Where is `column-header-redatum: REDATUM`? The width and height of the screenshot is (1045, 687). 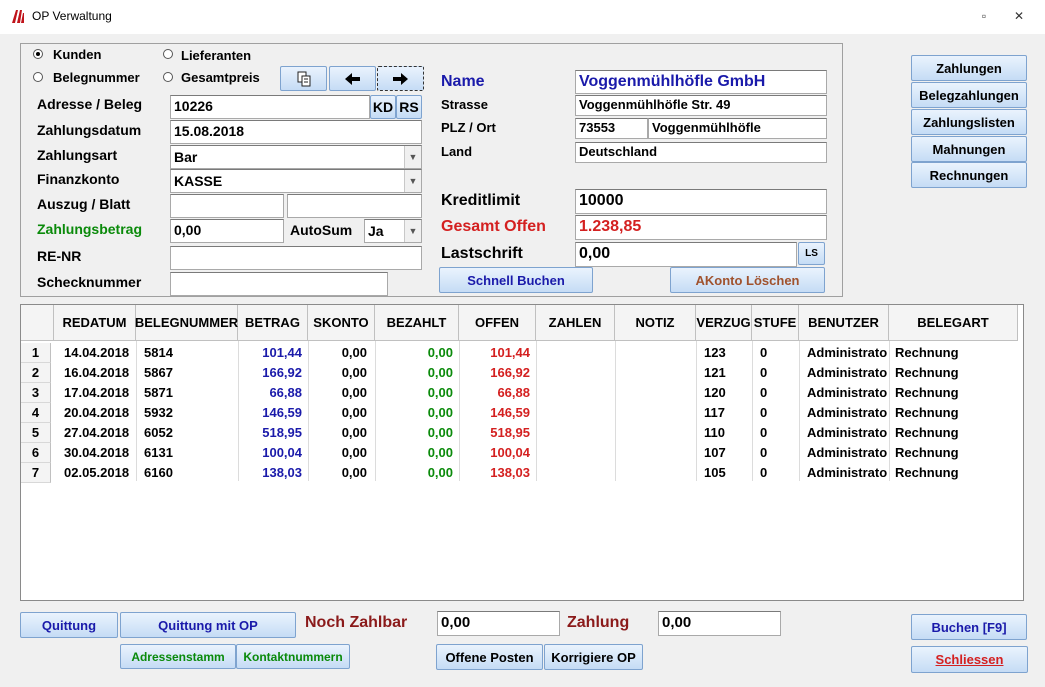 column-header-redatum: REDATUM is located at coordinates (95, 323).